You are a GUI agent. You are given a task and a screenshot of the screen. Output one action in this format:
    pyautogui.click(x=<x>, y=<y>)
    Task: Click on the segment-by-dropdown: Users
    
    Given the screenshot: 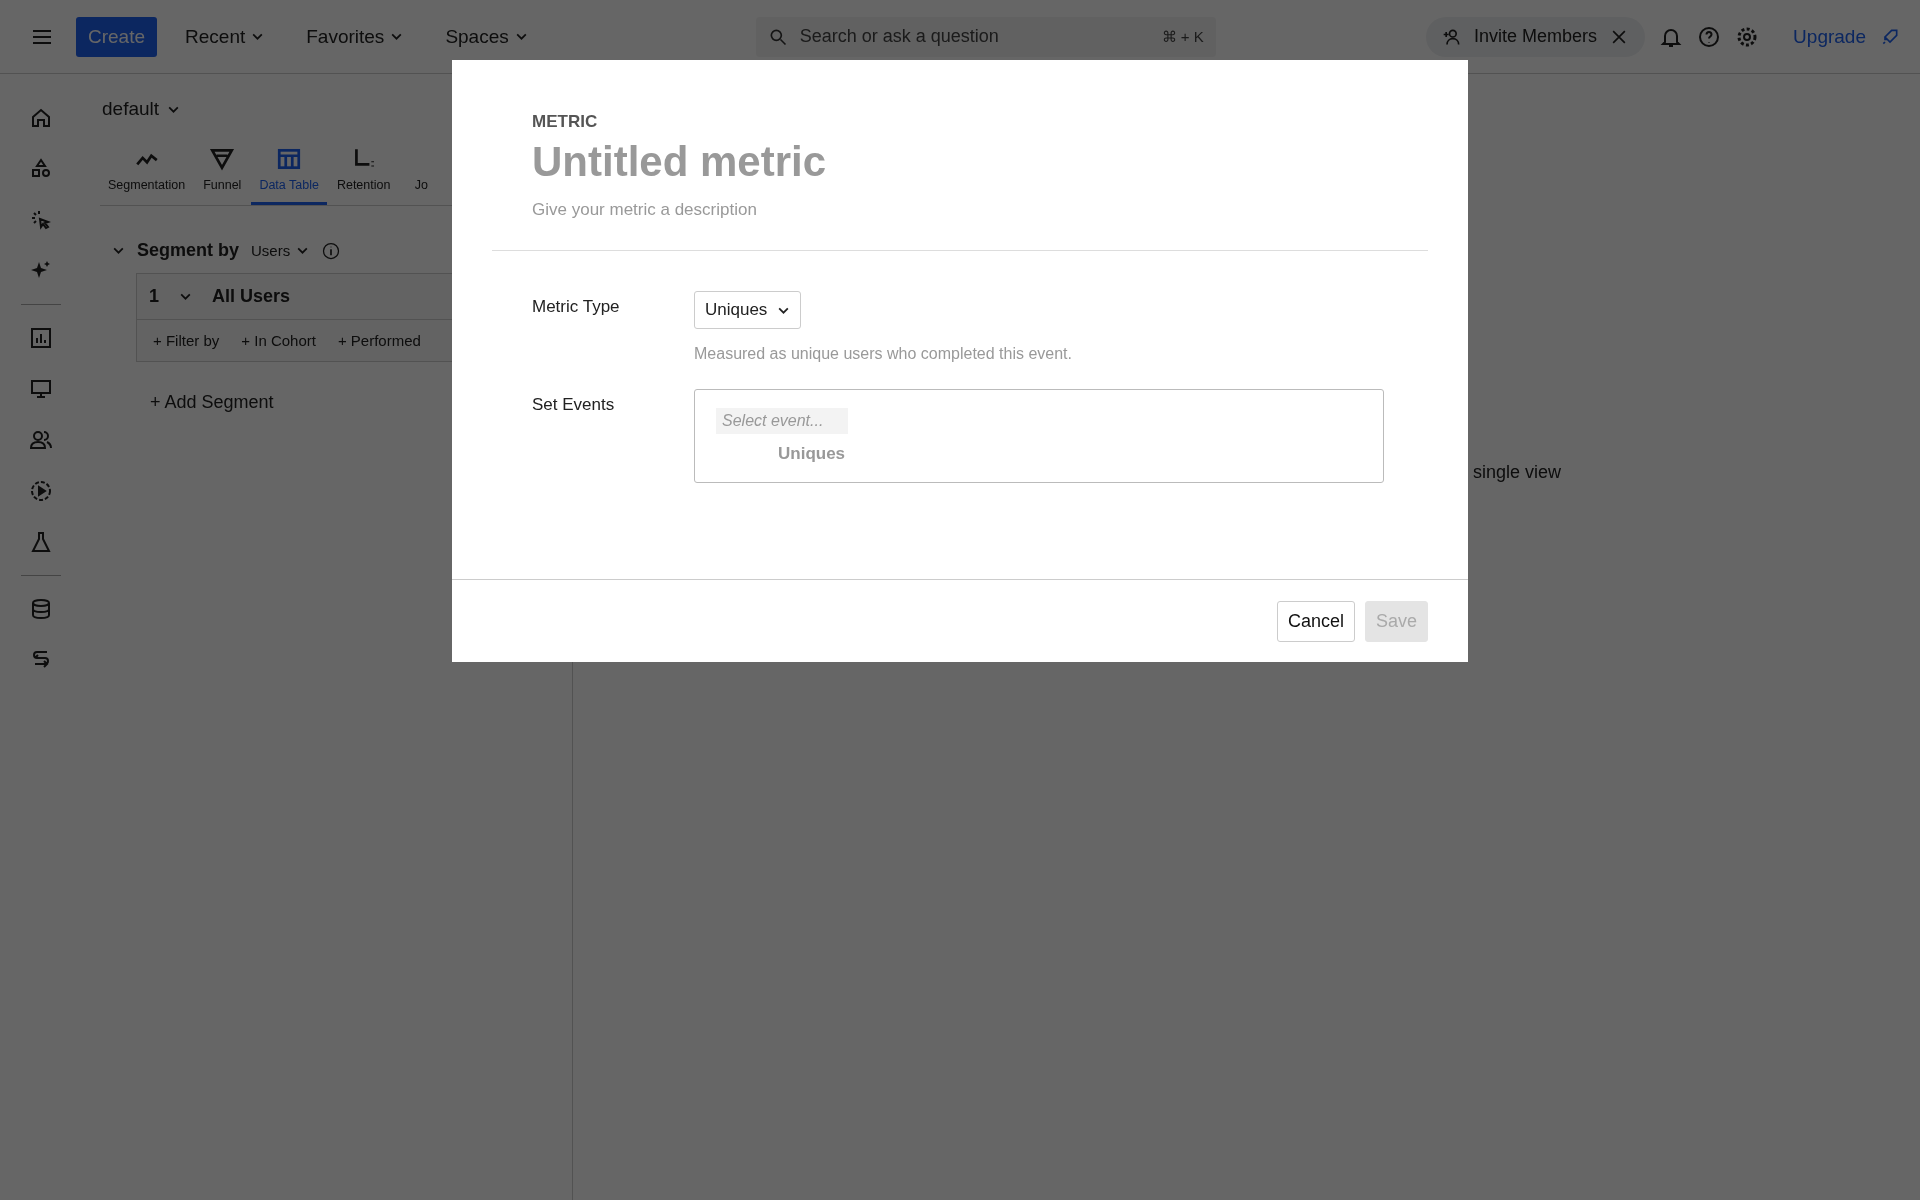 What is the action you would take?
    pyautogui.click(x=280, y=250)
    